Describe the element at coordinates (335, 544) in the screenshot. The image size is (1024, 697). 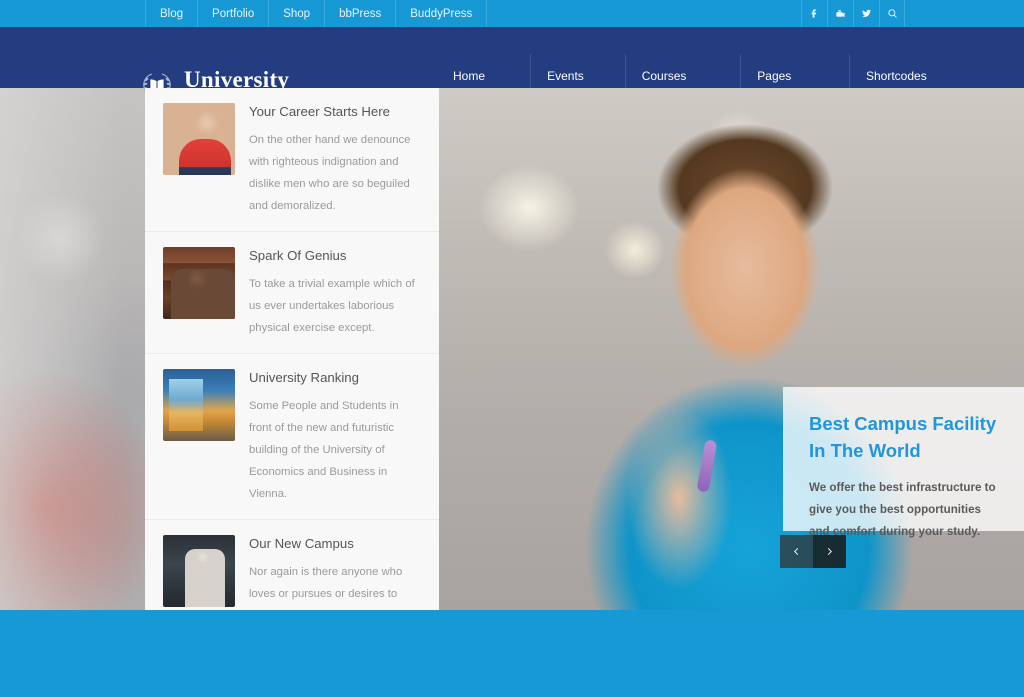
I see `news-title: Our New Campus` at that location.